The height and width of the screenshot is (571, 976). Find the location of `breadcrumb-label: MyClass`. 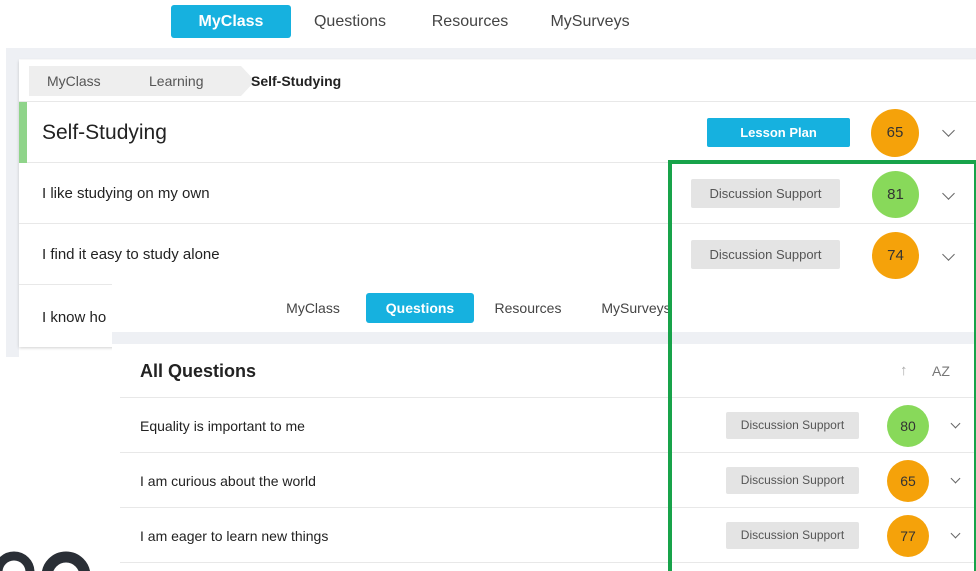

breadcrumb-label: MyClass is located at coordinates (74, 81).